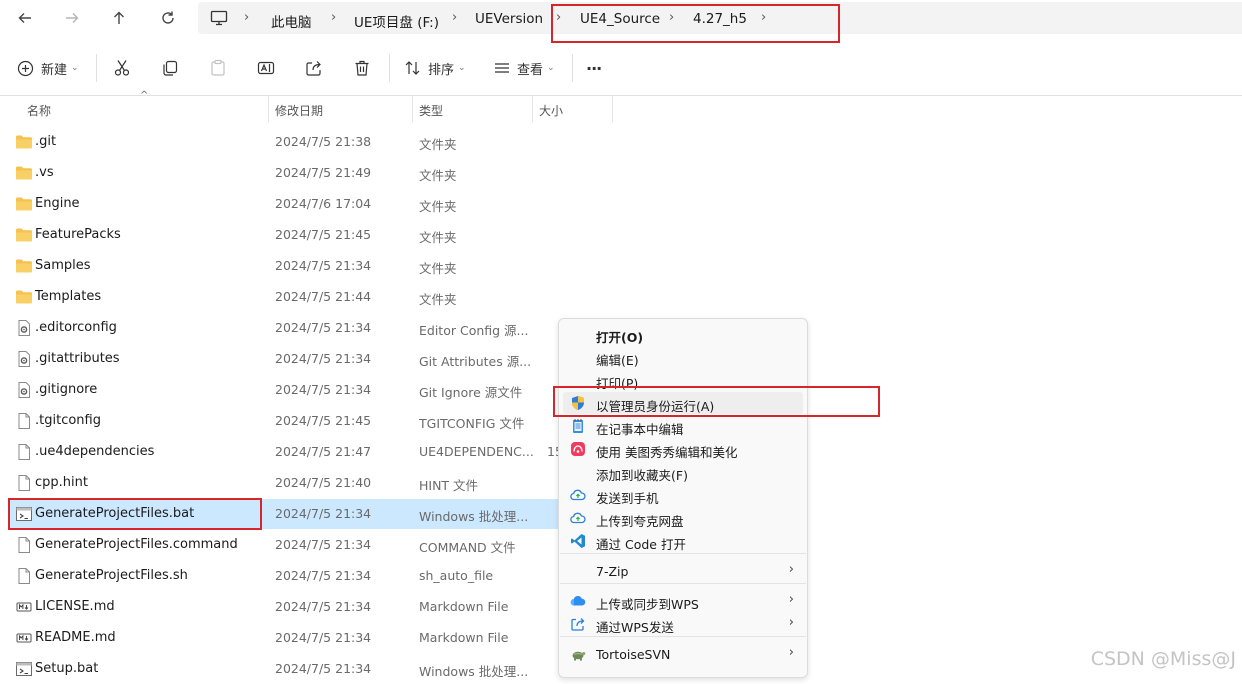 Image resolution: width=1242 pixels, height=684 pixels. I want to click on breadcrumb-current-folder: 4.27_h5, so click(720, 19).